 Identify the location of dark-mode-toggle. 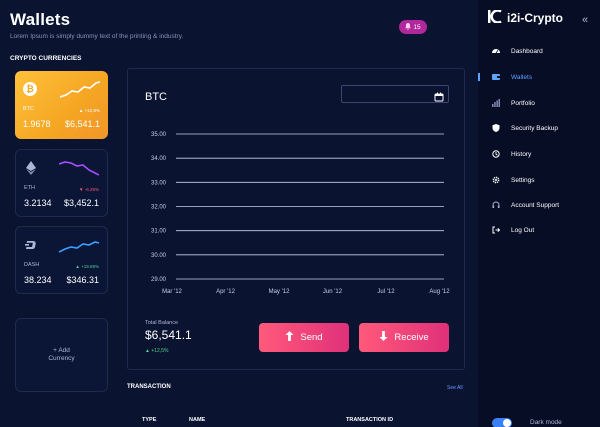
(502, 422).